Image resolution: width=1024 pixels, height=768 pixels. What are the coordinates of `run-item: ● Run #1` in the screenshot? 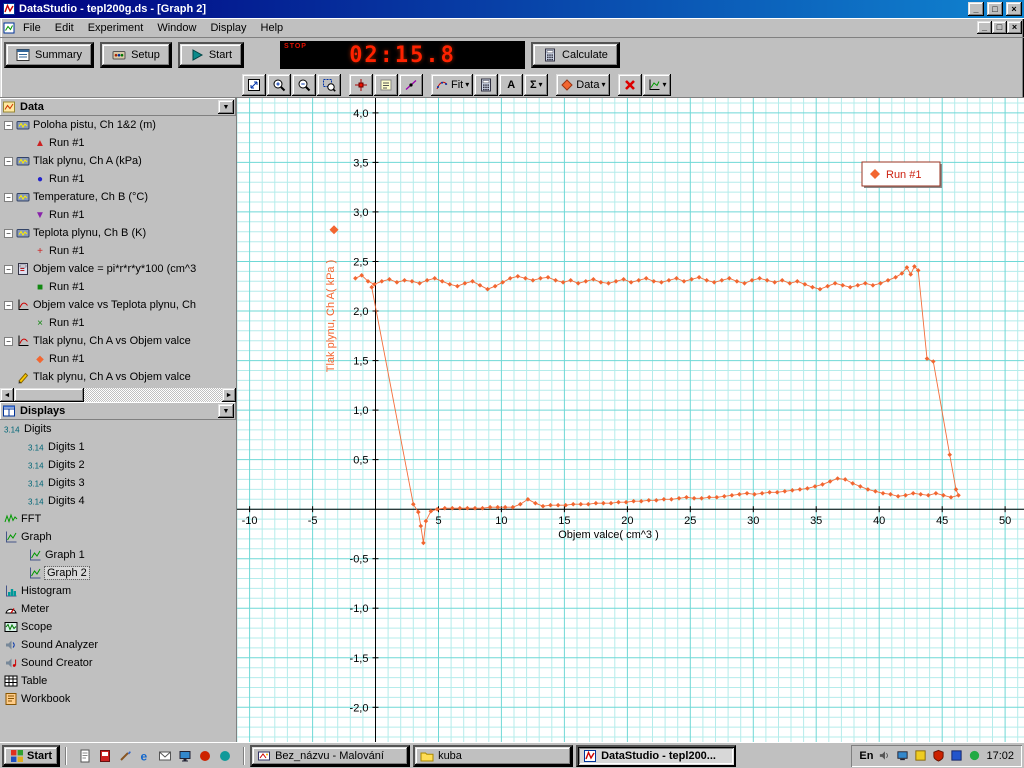 It's located at (118, 179).